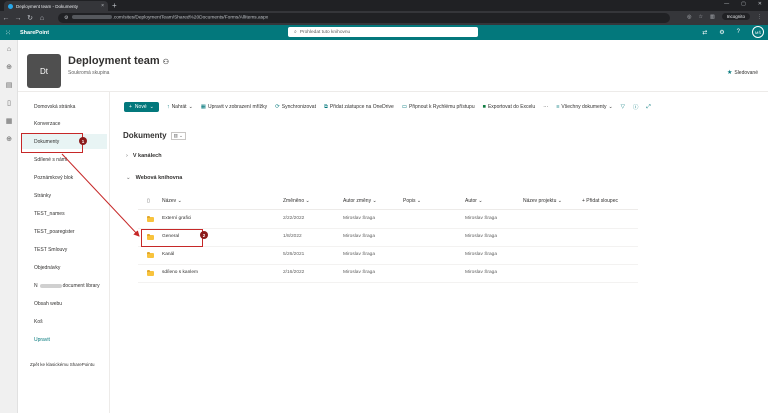 The width and height of the screenshot is (768, 413). Describe the element at coordinates (726, 4) in the screenshot. I see `minimize-icon: —` at that location.